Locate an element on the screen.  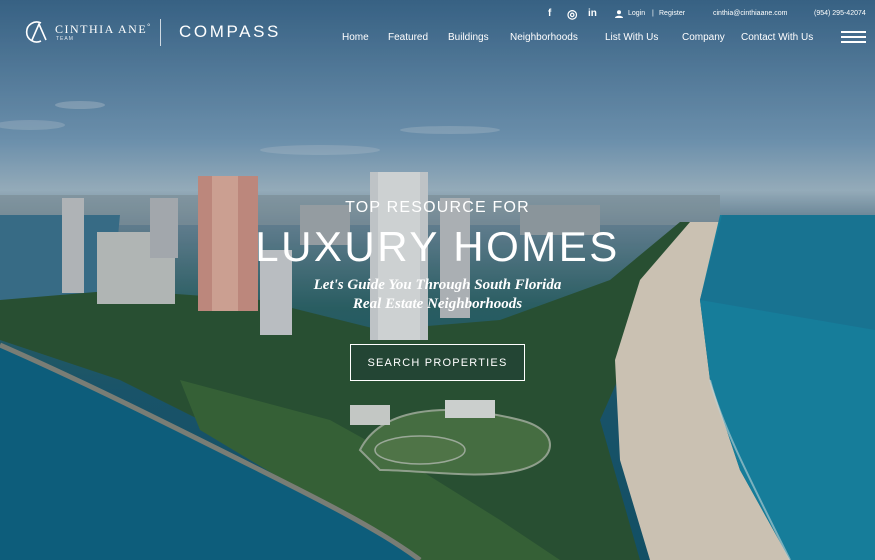
hamburger-menu-icon is located at coordinates (853, 37).